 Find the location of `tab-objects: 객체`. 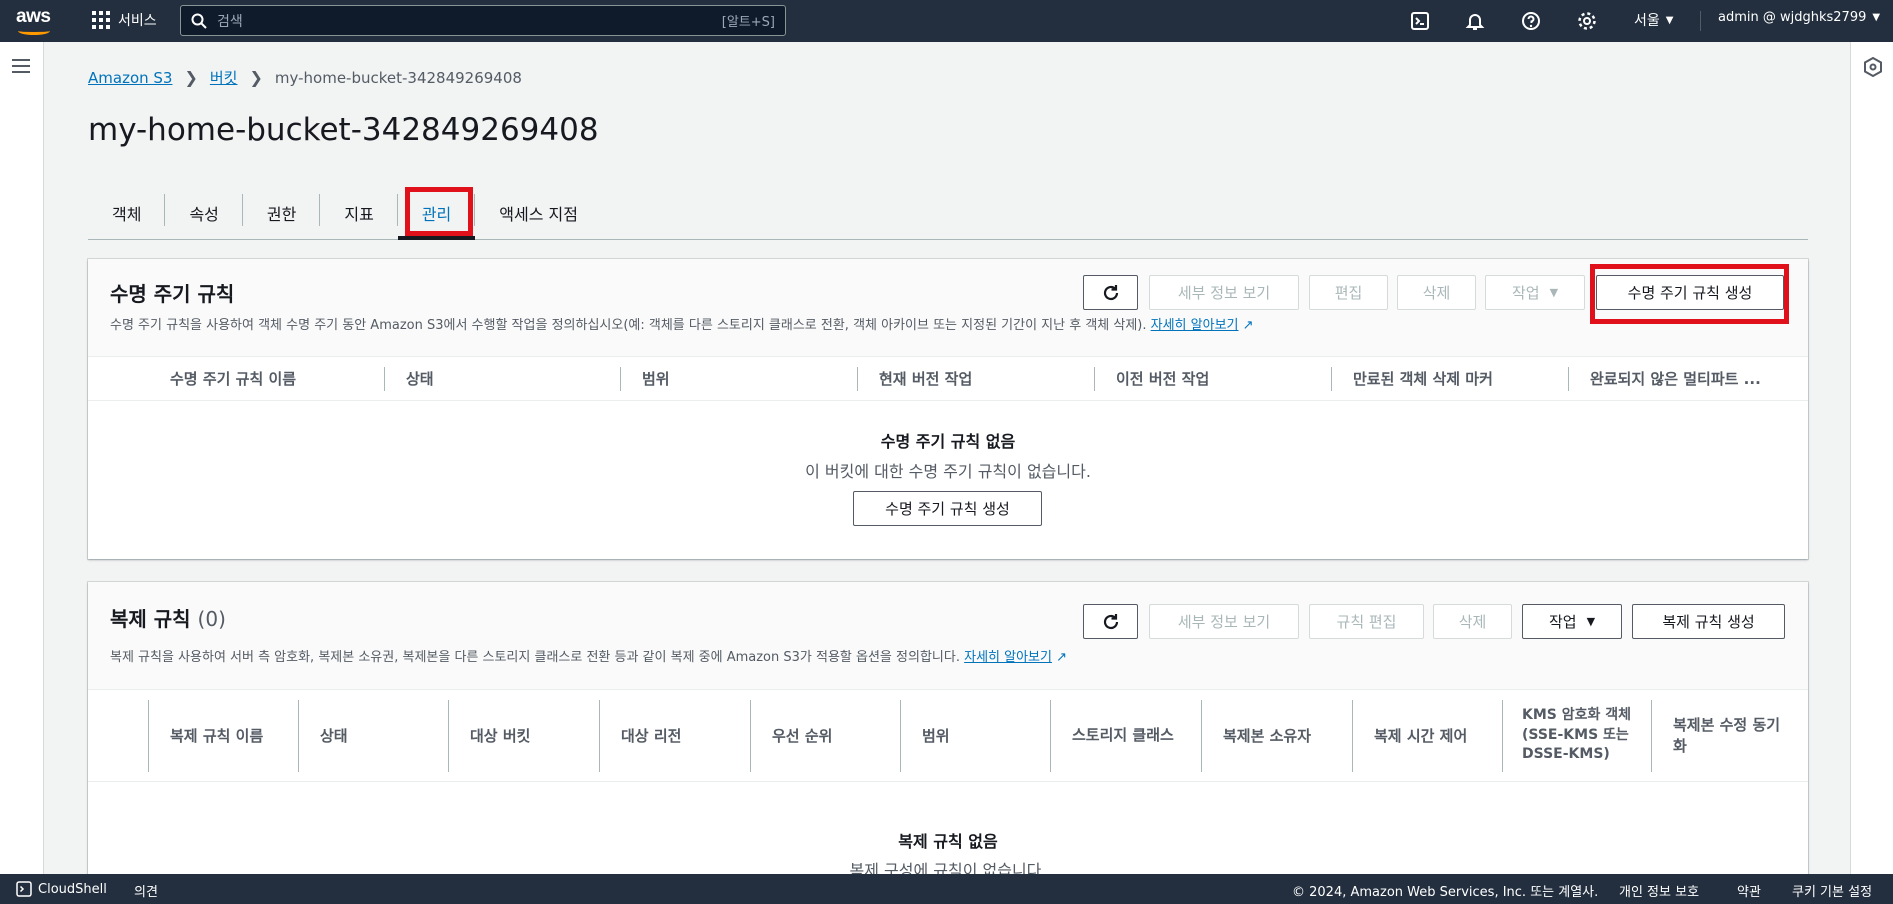

tab-objects: 객체 is located at coordinates (127, 212).